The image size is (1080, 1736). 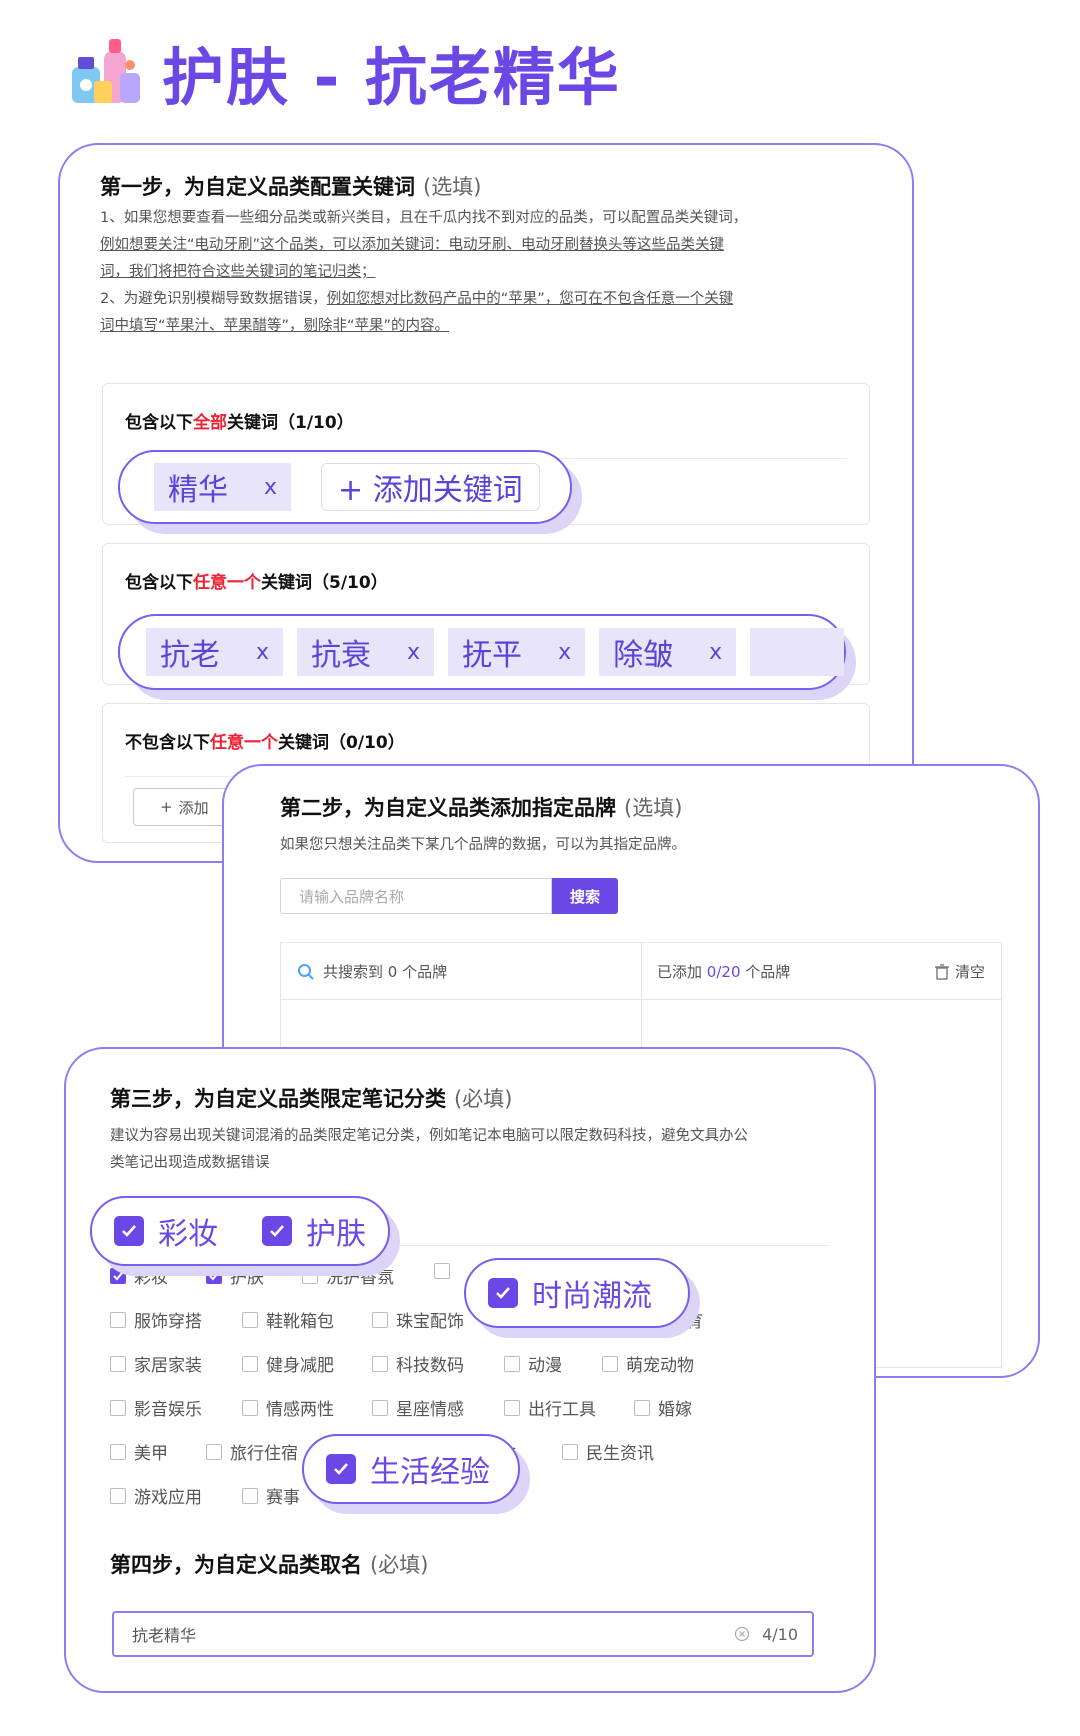 I want to click on category-checkbox-tech: 科技数码, so click(x=418, y=1363).